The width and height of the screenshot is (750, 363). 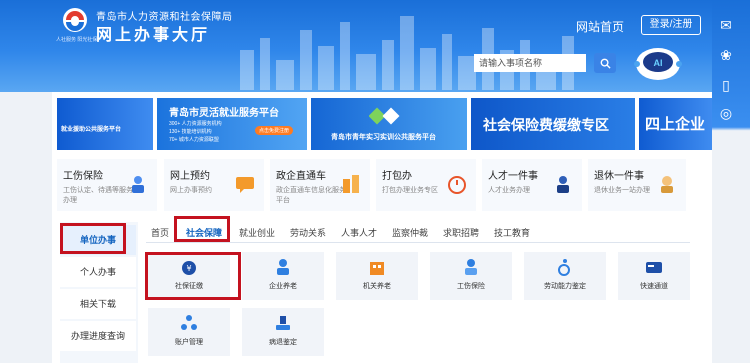 What do you see at coordinates (98, 195) in the screenshot?
I see `card-desc: 工伤认定、待遇等服务办理` at bounding box center [98, 195].